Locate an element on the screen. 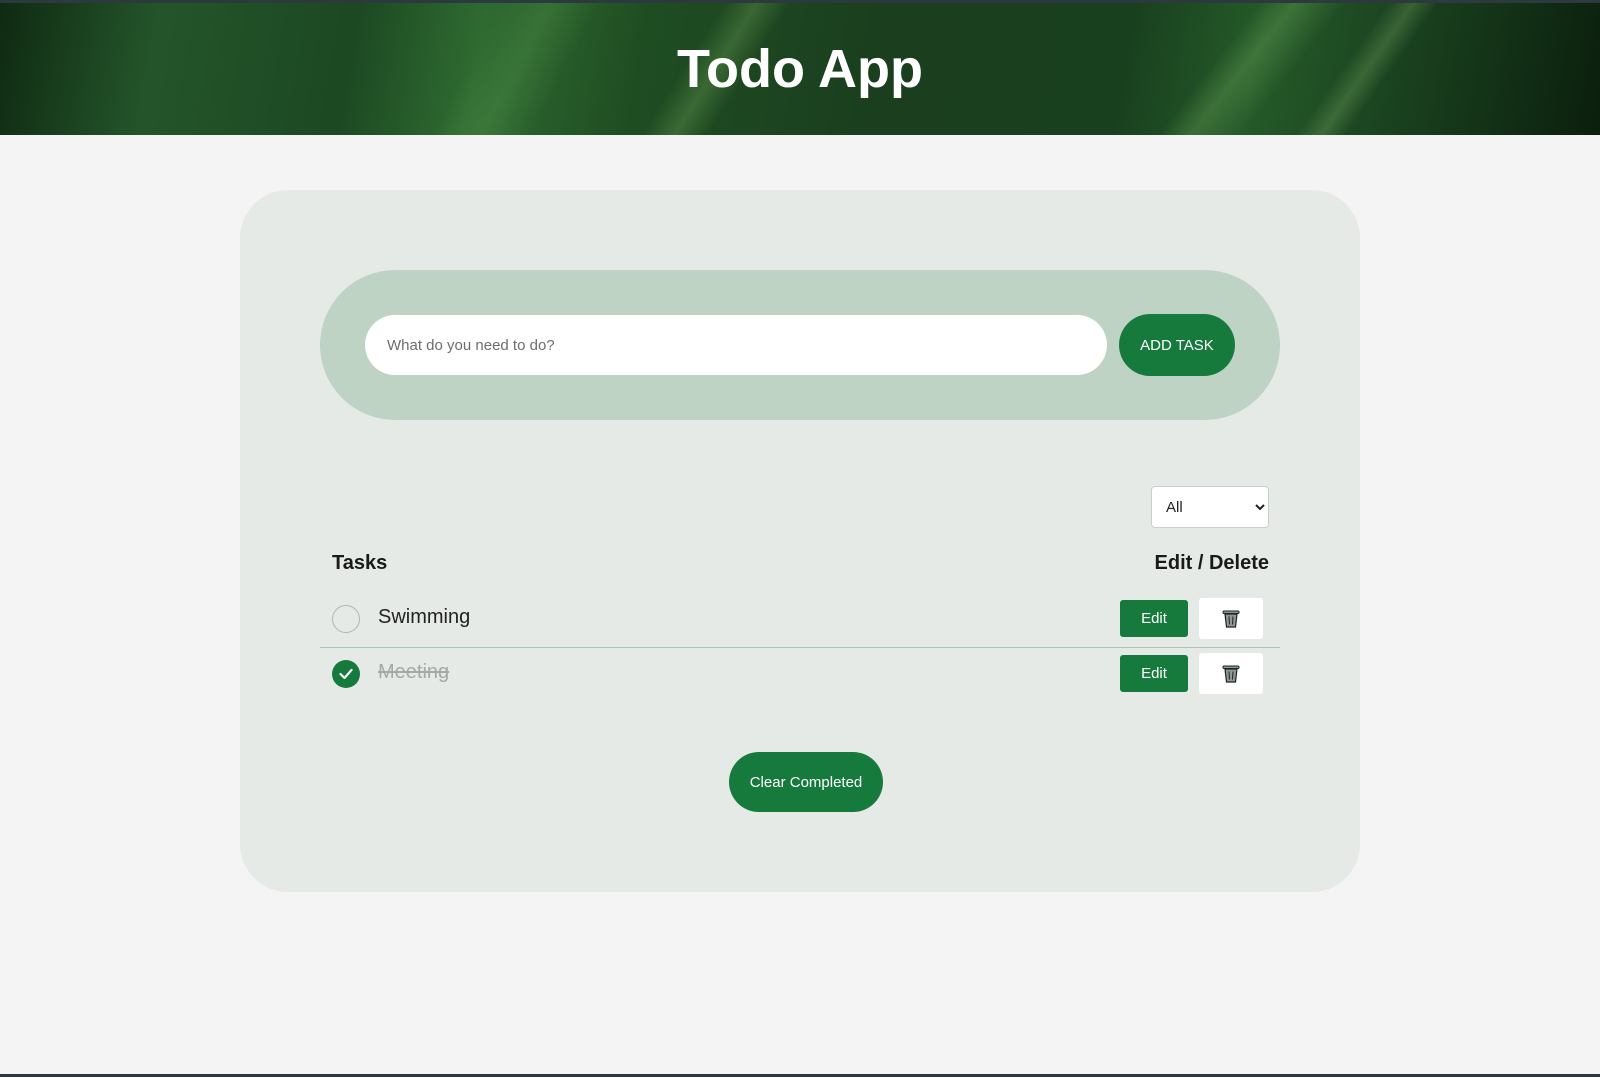  clear-completed-button: Clear Completed is located at coordinates (806, 782).